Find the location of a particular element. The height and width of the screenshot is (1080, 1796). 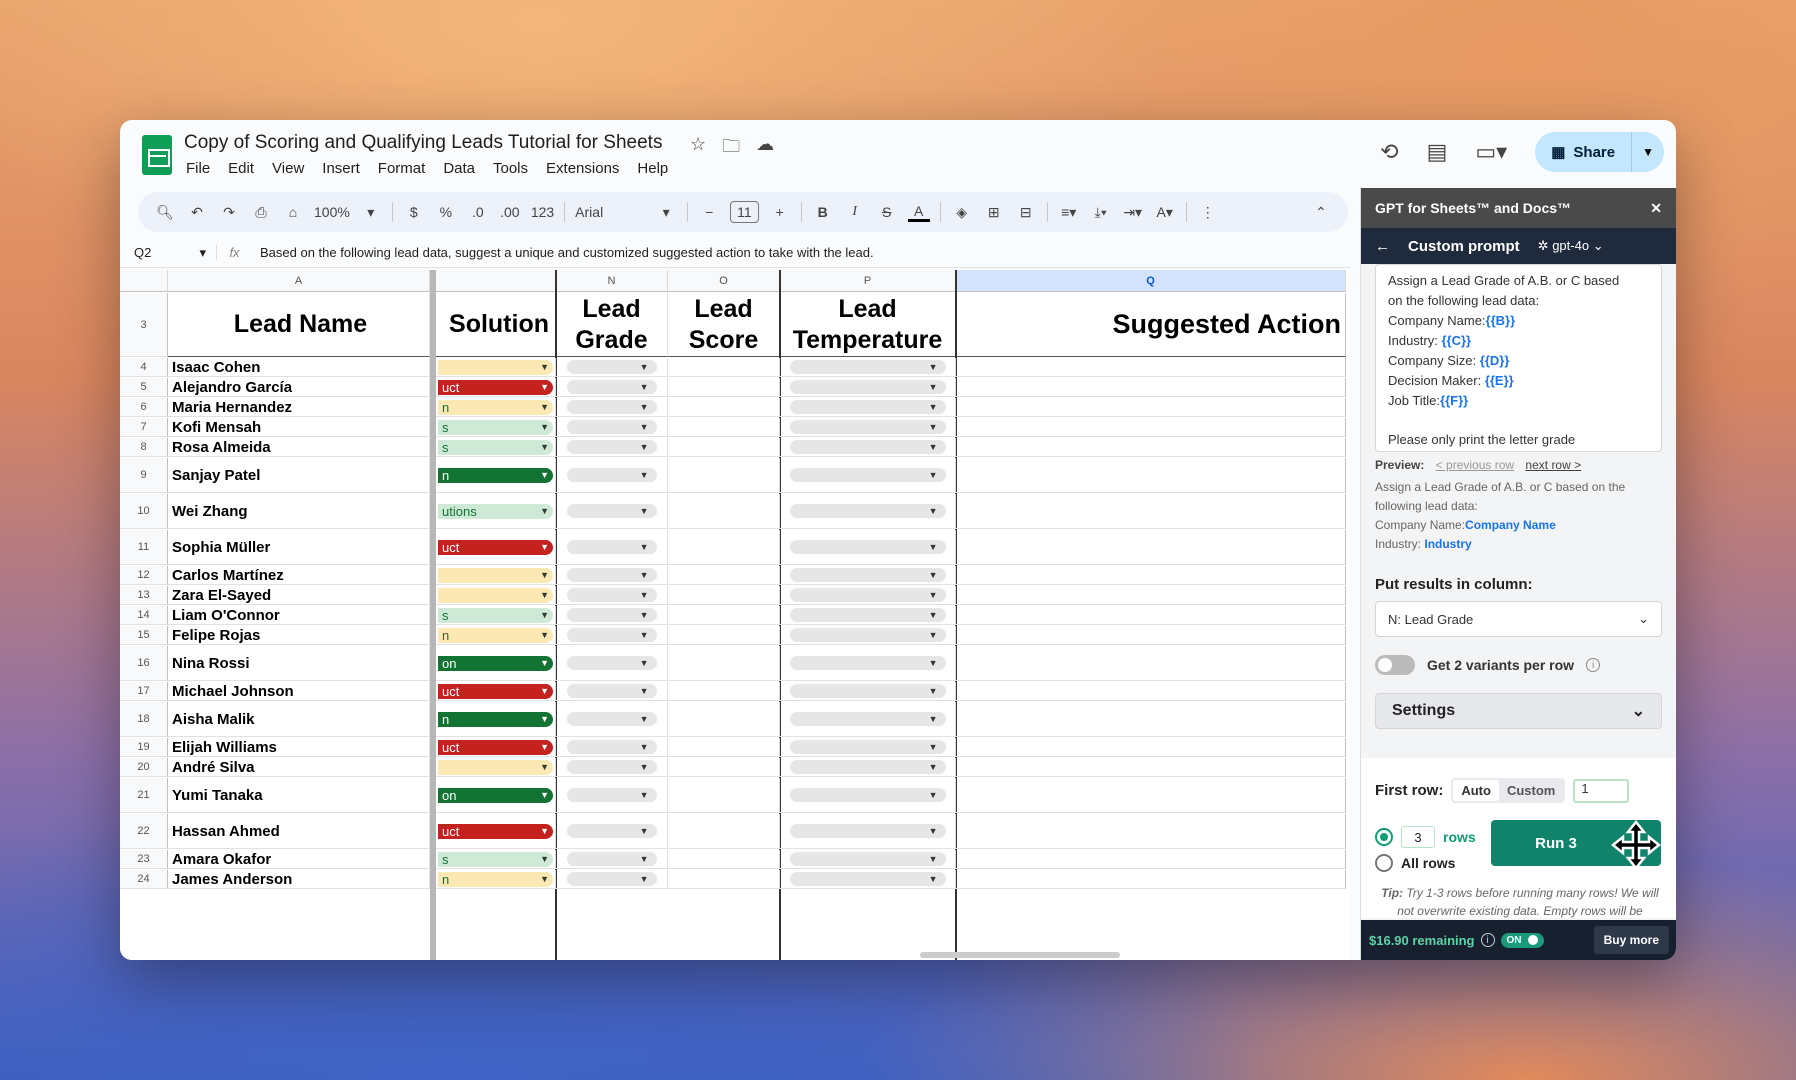

column-header-o: O is located at coordinates (724, 281).